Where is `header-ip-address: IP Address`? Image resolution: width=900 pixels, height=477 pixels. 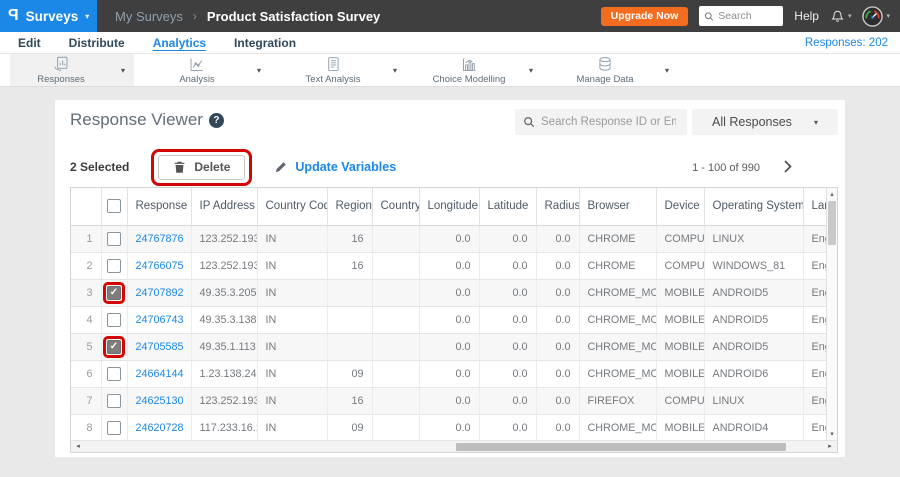
header-ip-address: IP Address is located at coordinates (223, 207).